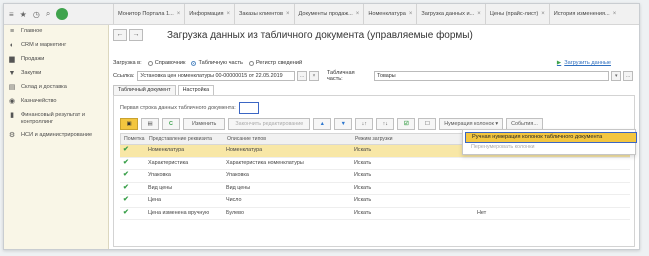 The width and height of the screenshot is (649, 256). What do you see at coordinates (204, 124) in the screenshot?
I see `change-button: Изменить` at bounding box center [204, 124].